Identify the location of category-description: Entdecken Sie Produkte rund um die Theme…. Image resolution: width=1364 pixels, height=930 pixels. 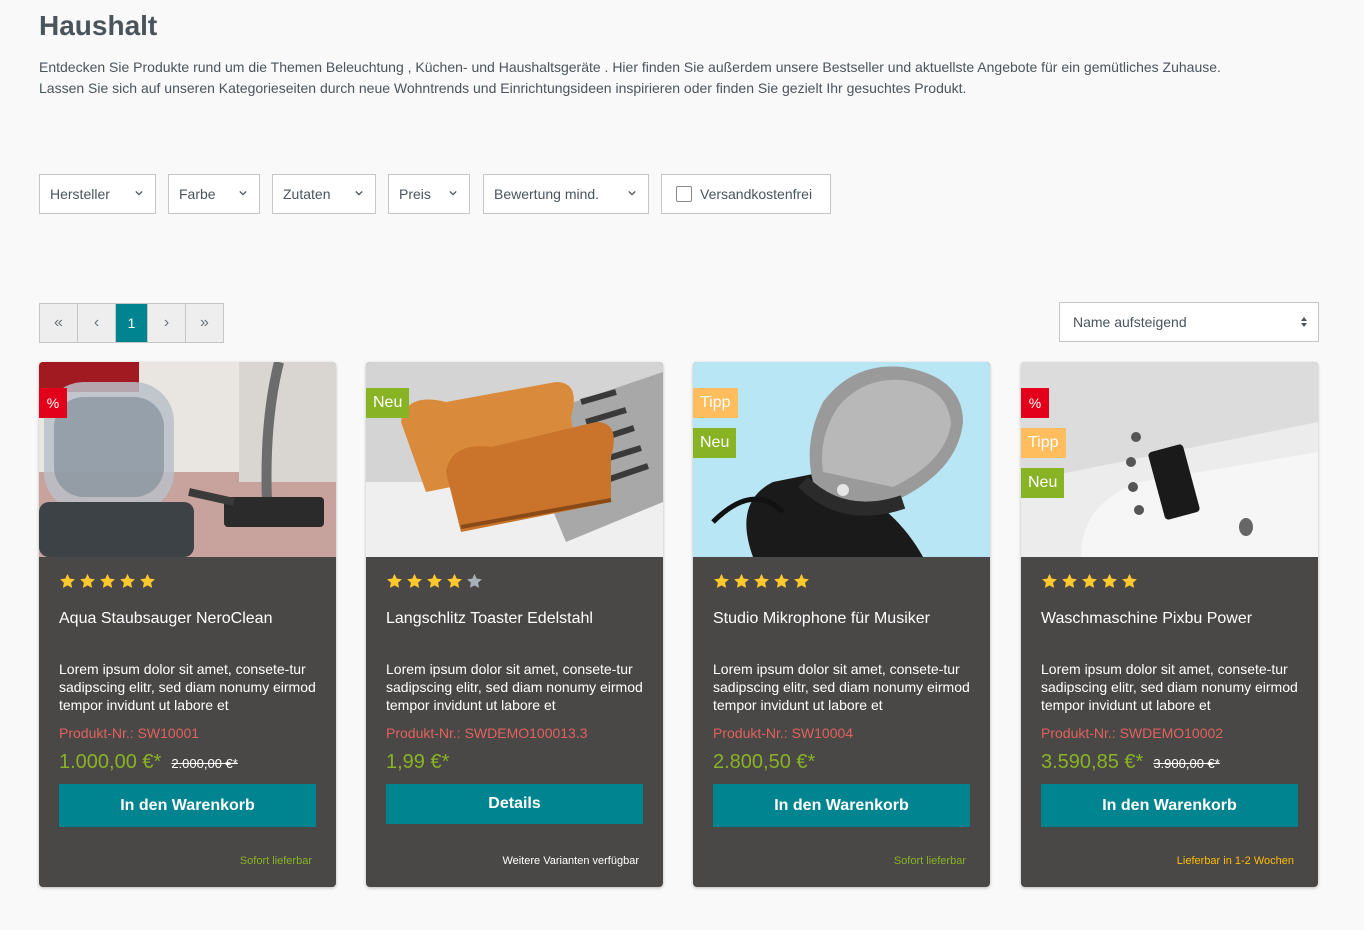
(684, 78).